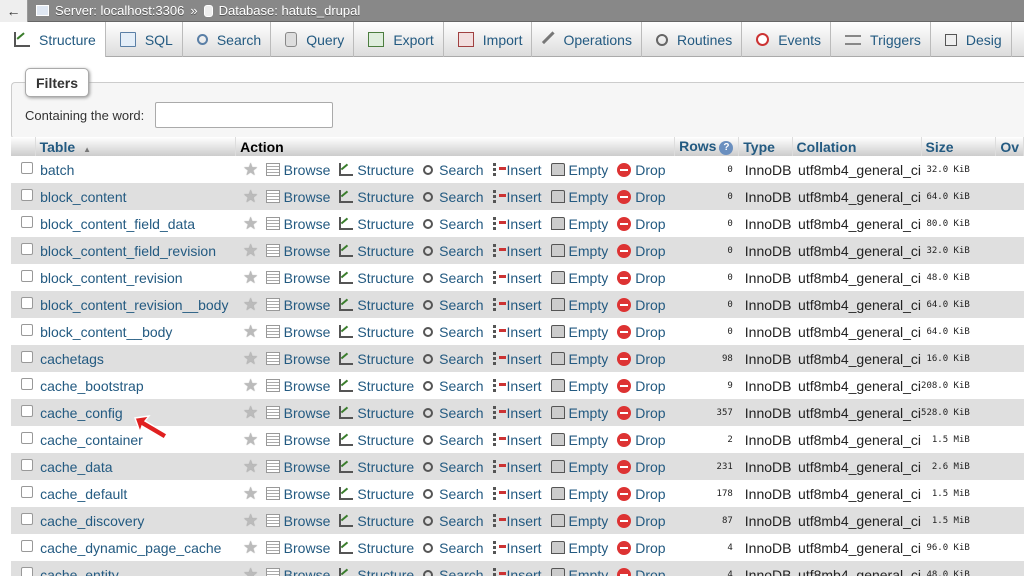 The width and height of the screenshot is (1024, 576). I want to click on help-icon: ?, so click(726, 147).